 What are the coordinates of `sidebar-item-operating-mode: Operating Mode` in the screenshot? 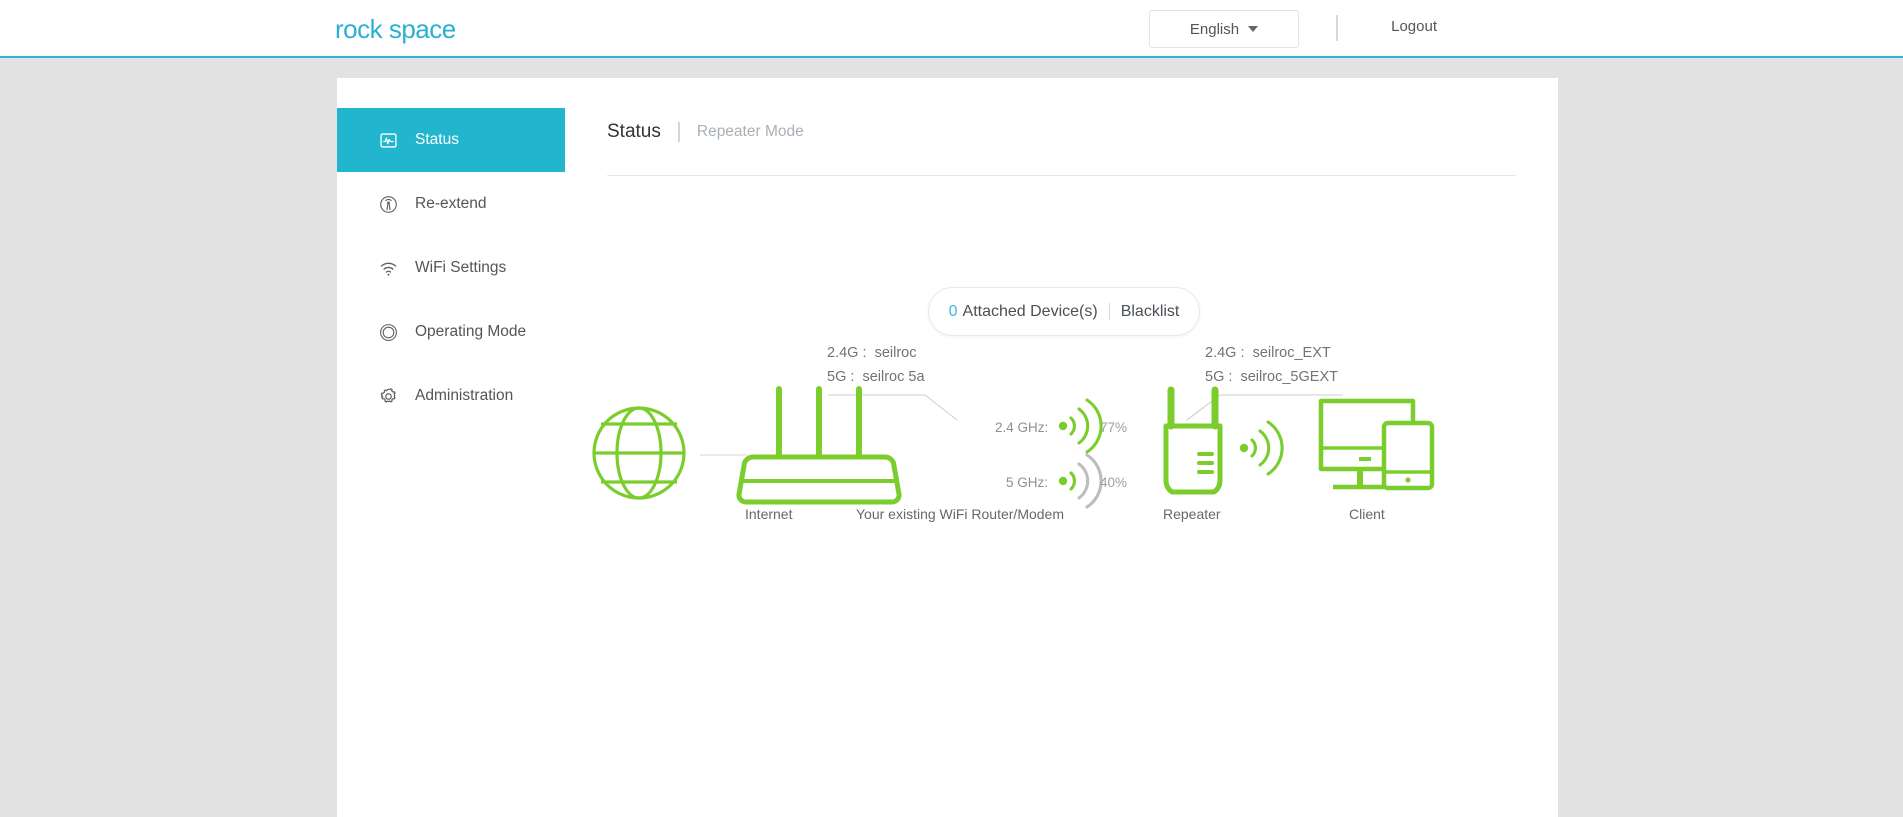 It's located at (451, 332).